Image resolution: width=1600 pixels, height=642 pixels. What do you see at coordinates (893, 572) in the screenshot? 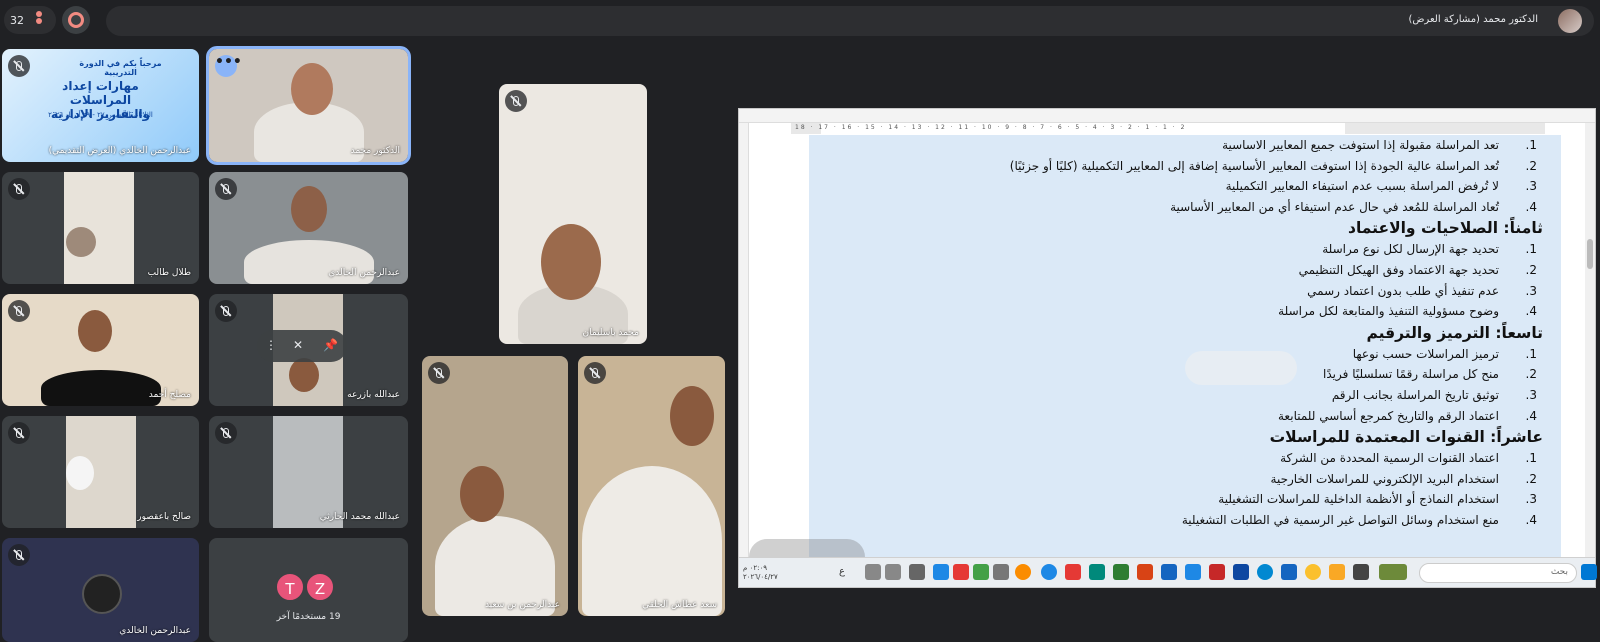
I see `wifi-icon` at bounding box center [893, 572].